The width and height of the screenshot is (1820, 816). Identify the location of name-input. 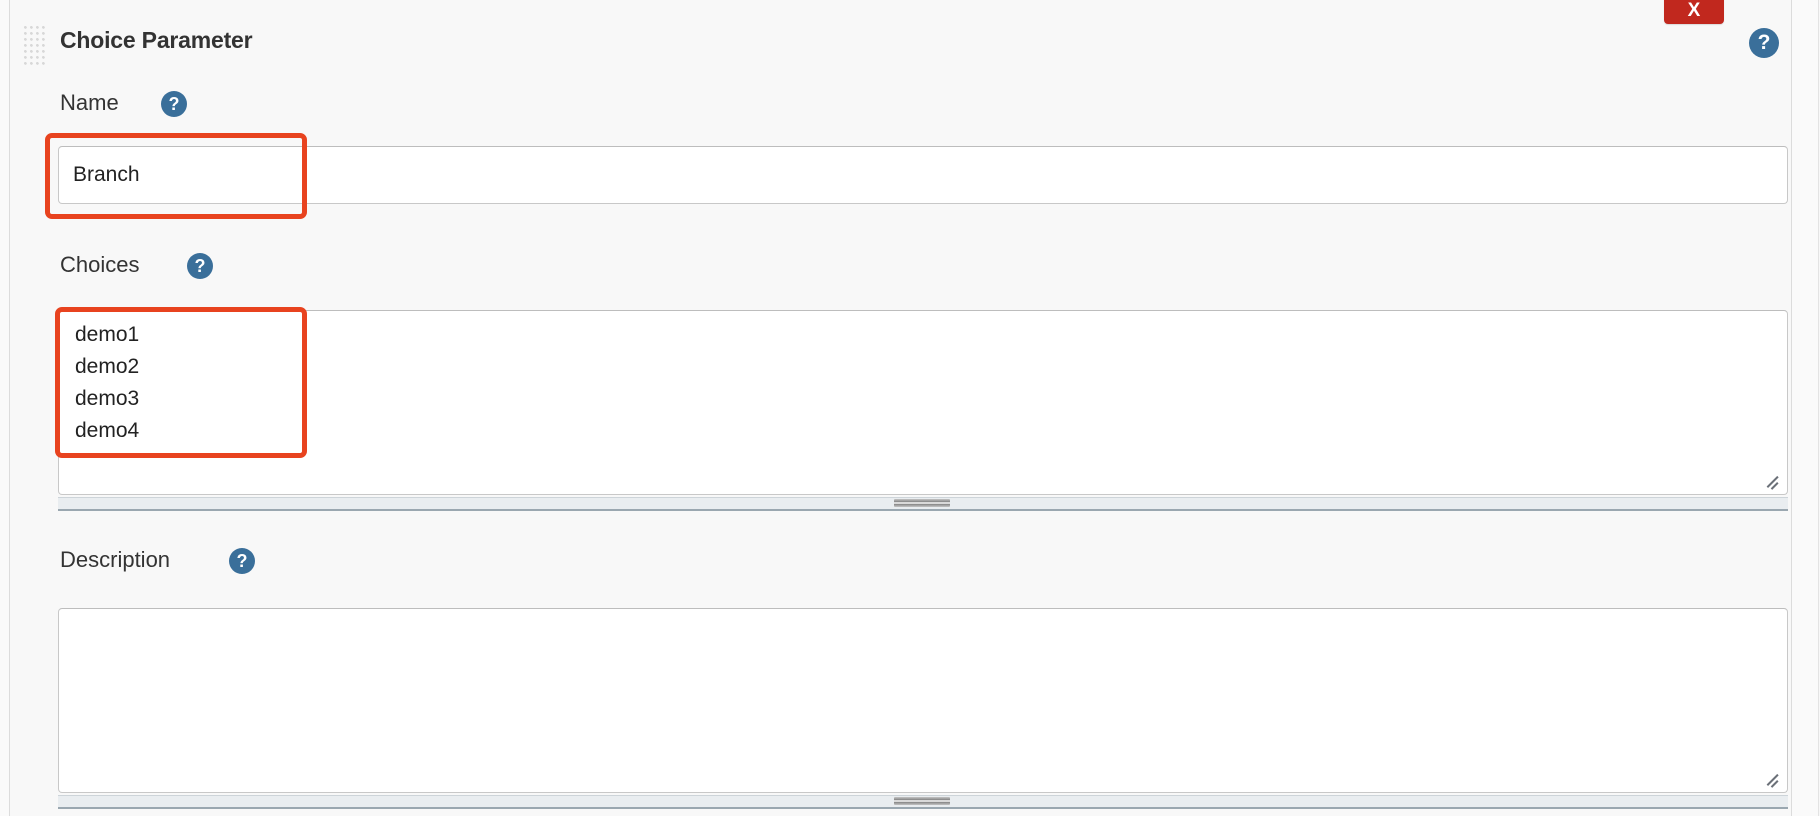
(923, 175).